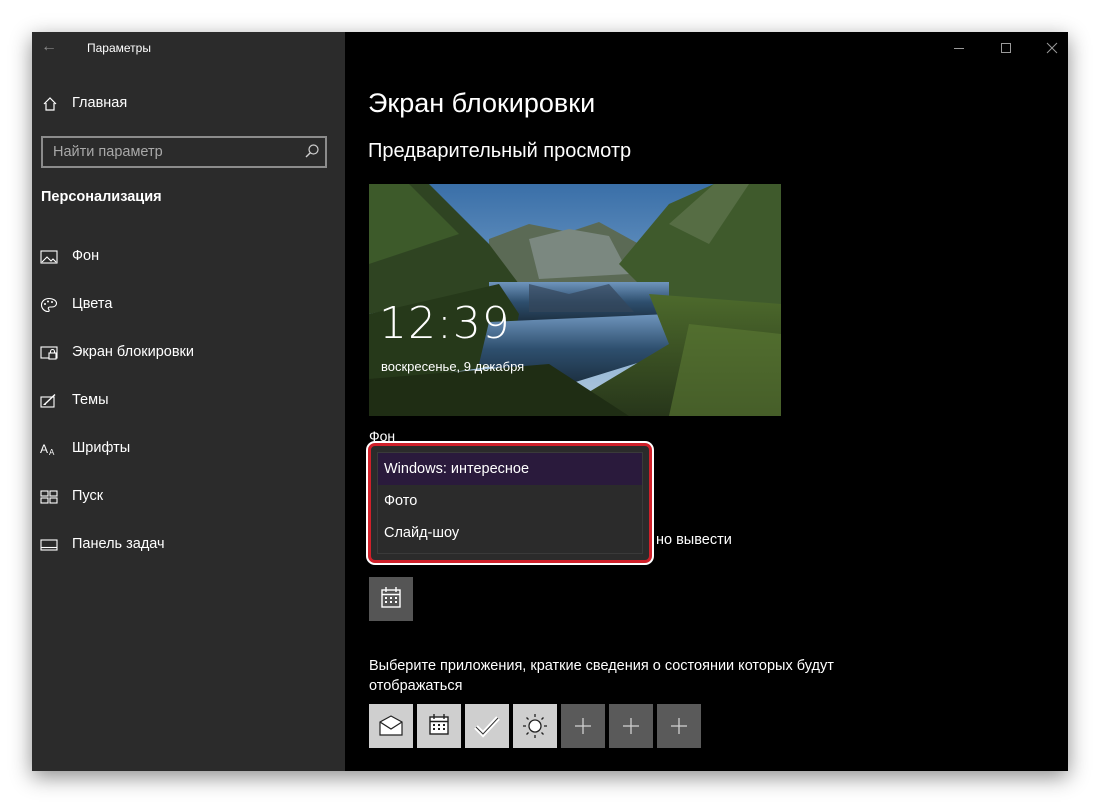 The height and width of the screenshot is (803, 1100). I want to click on sidebar-item-colors: Цвета, so click(188, 305).